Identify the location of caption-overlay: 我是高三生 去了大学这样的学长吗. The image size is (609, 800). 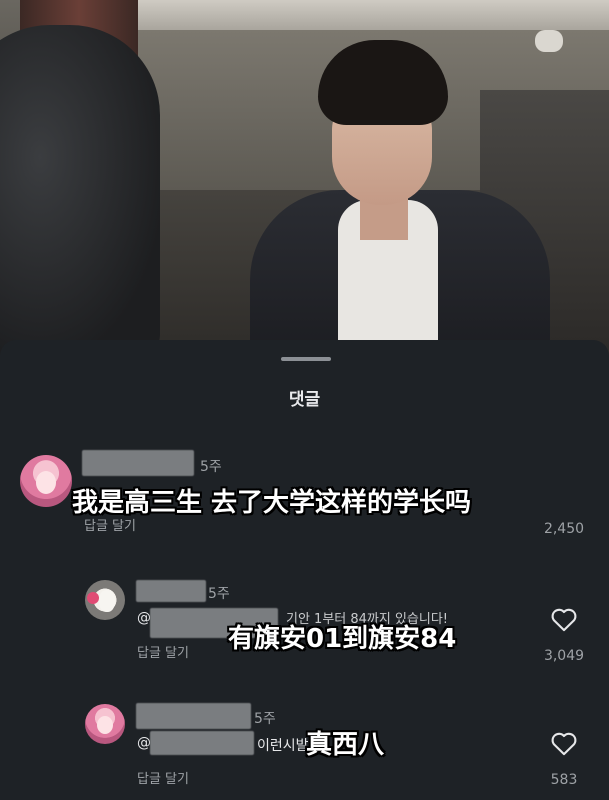
(272, 503).